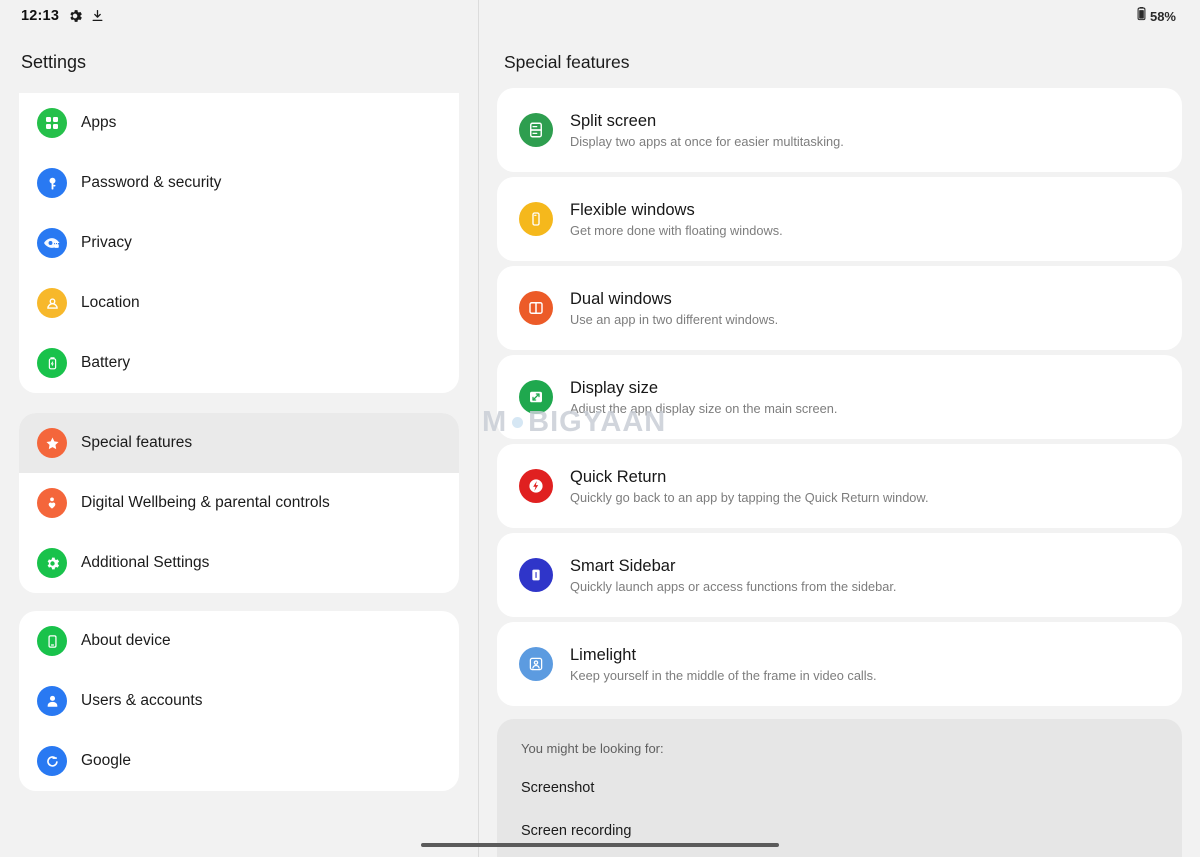  What do you see at coordinates (239, 303) in the screenshot?
I see `sidebar-item-location: Location` at bounding box center [239, 303].